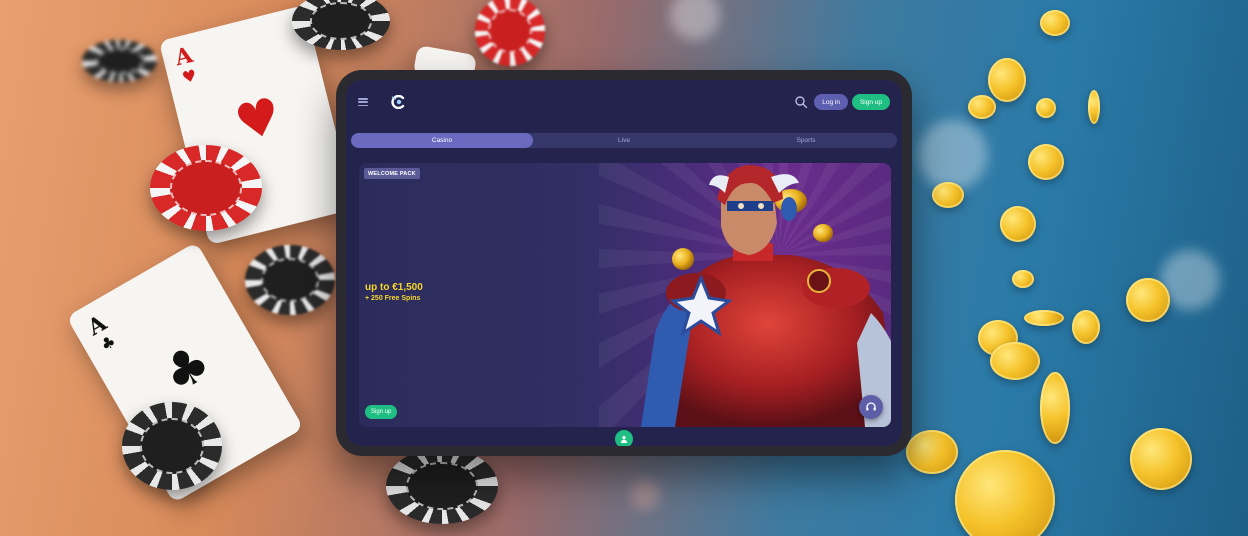  What do you see at coordinates (398, 102) in the screenshot?
I see `casino-logo-icon` at bounding box center [398, 102].